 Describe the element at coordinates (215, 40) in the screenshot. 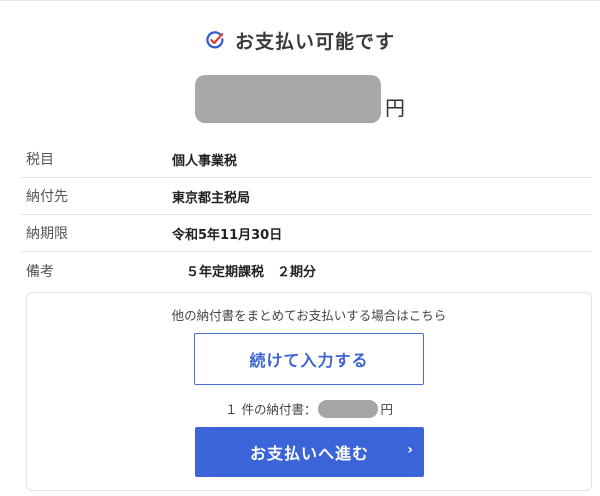

I see `check-circle-icon` at that location.